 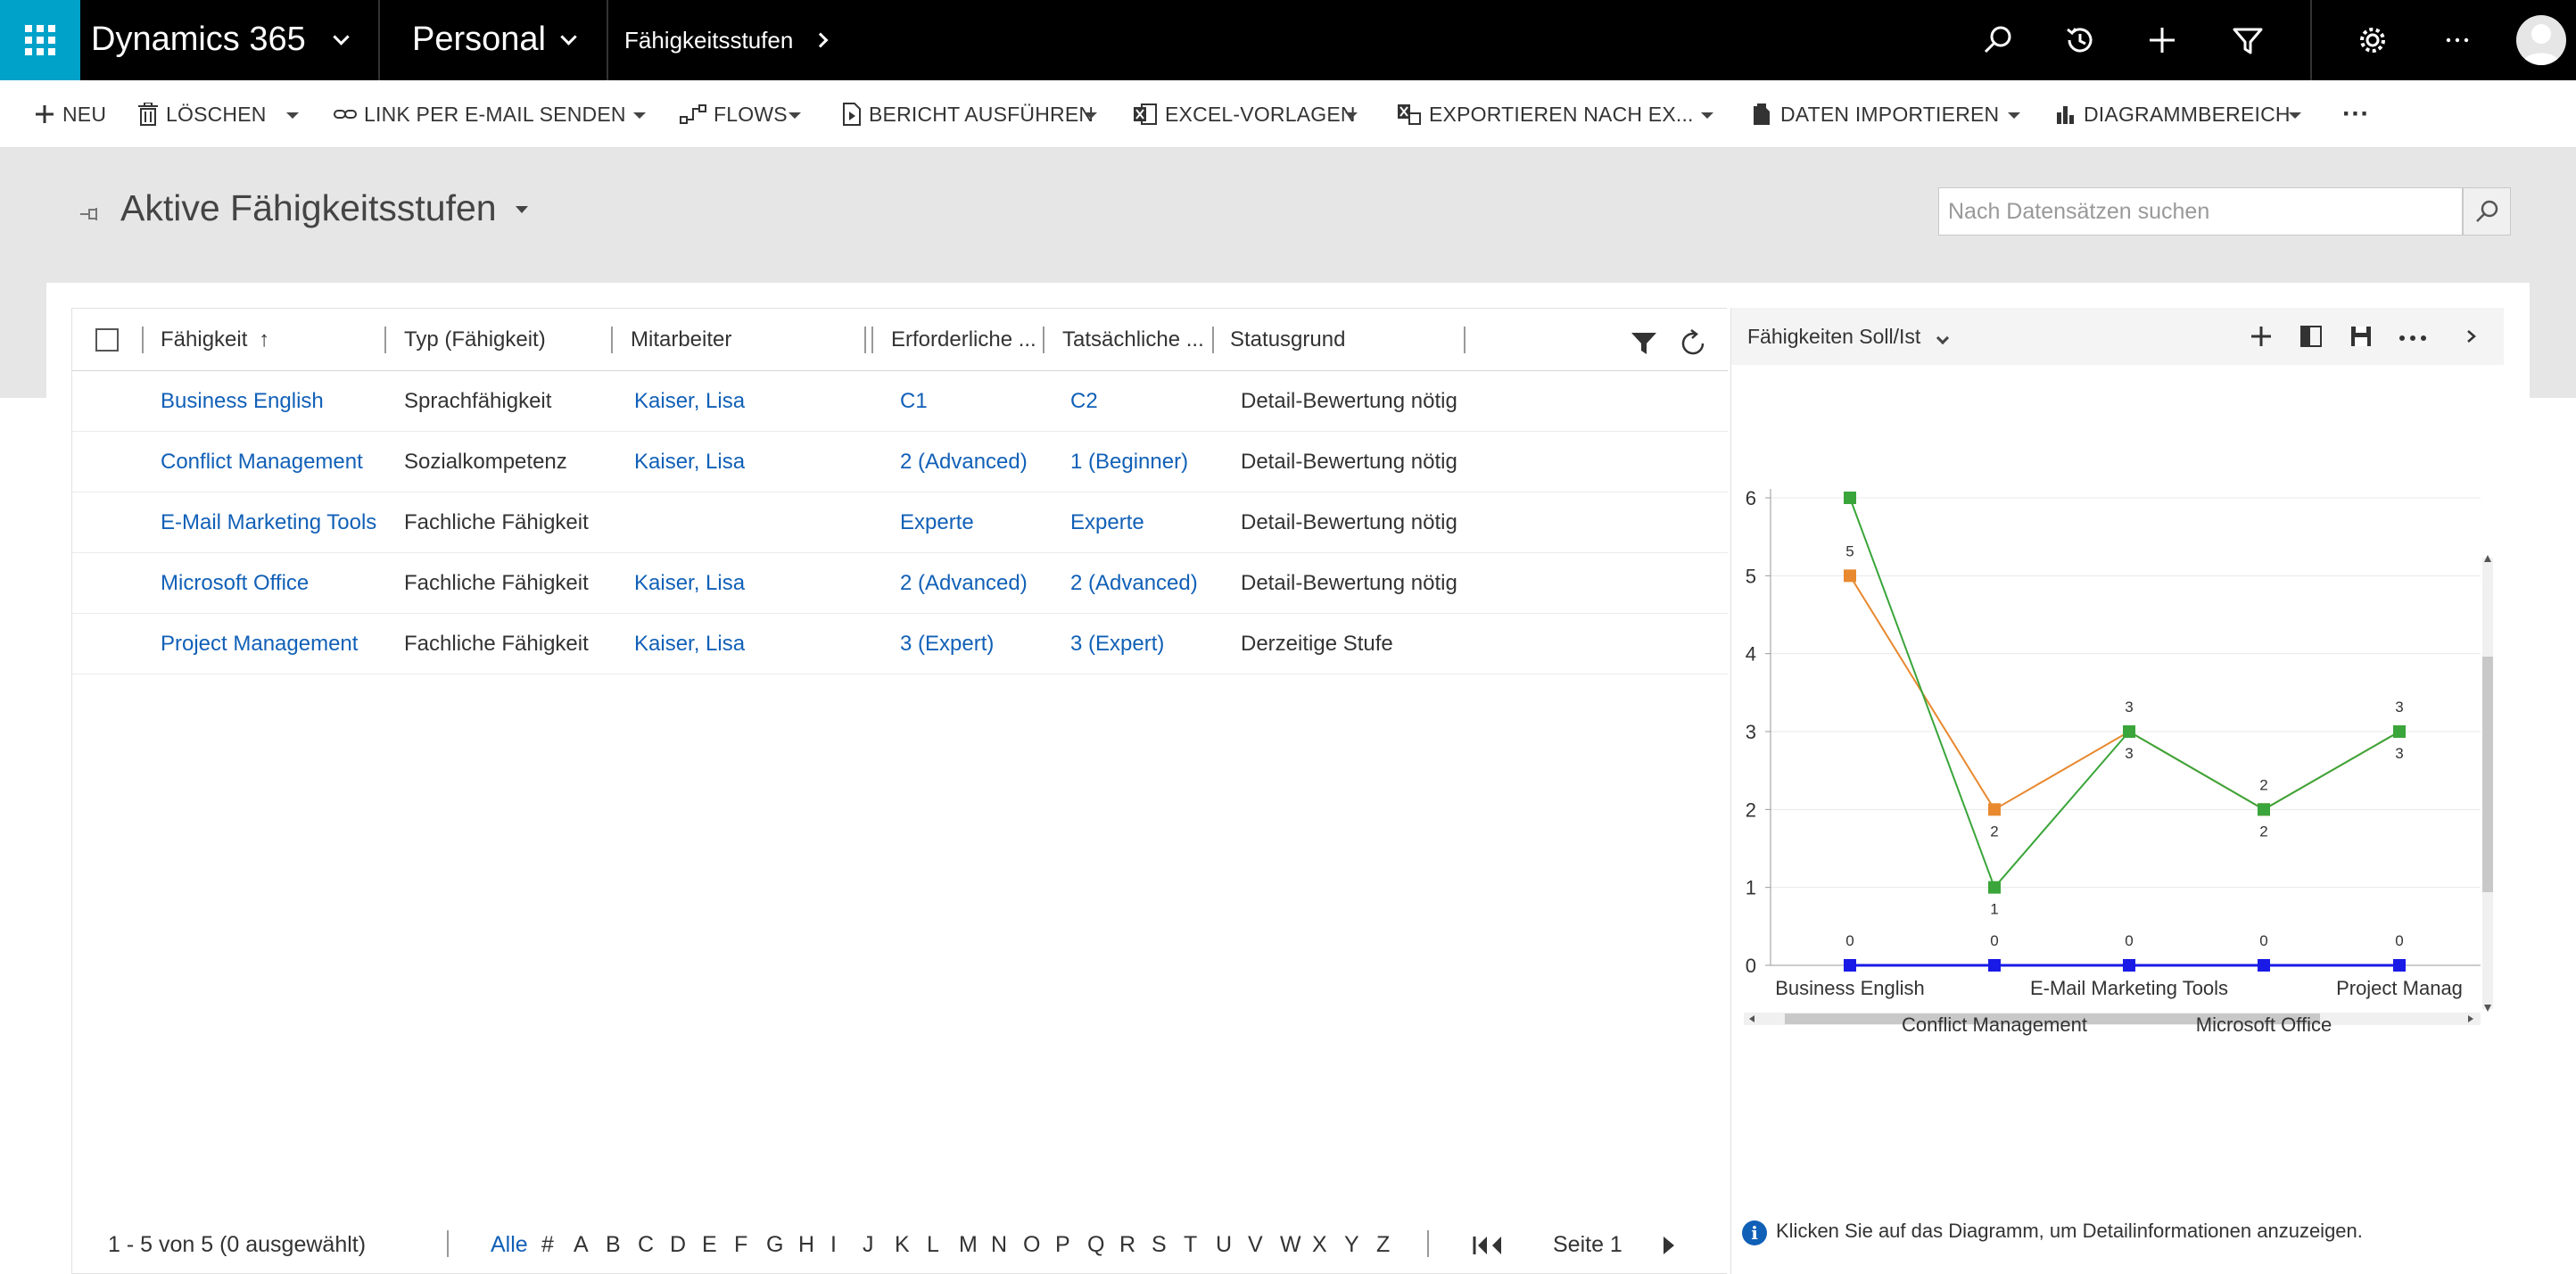 I want to click on import-data-button: DATEN IMPORTIEREN, so click(x=1875, y=114).